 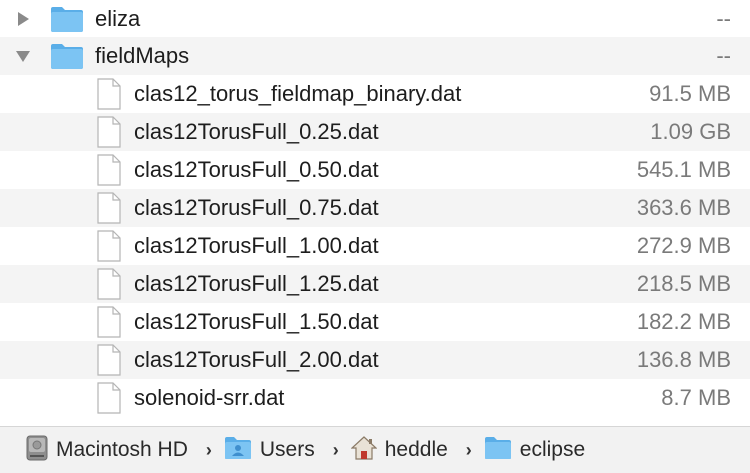 I want to click on file-name: clas12_torus_fieldmap_binary.dat, so click(x=298, y=93).